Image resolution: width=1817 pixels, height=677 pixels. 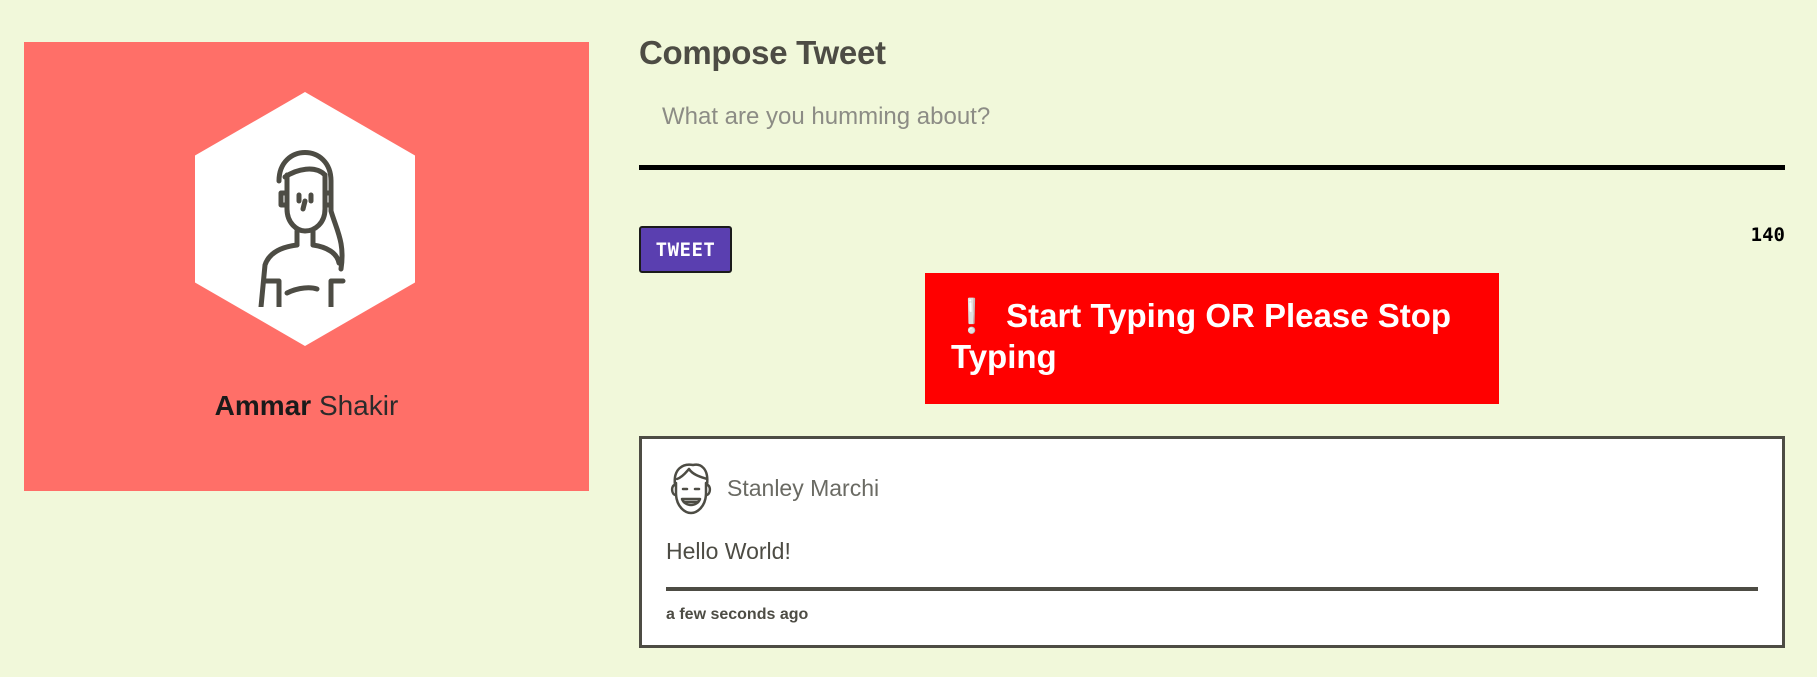 What do you see at coordinates (1212, 133) in the screenshot?
I see `tweet-input` at bounding box center [1212, 133].